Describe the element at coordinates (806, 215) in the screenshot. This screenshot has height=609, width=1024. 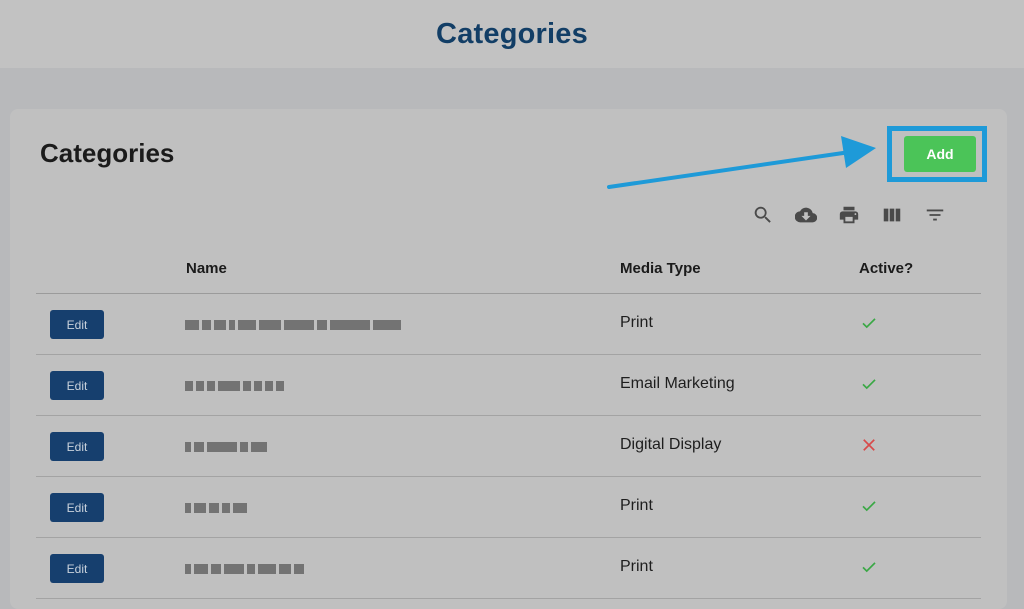
I see `cloud-download-icon` at that location.